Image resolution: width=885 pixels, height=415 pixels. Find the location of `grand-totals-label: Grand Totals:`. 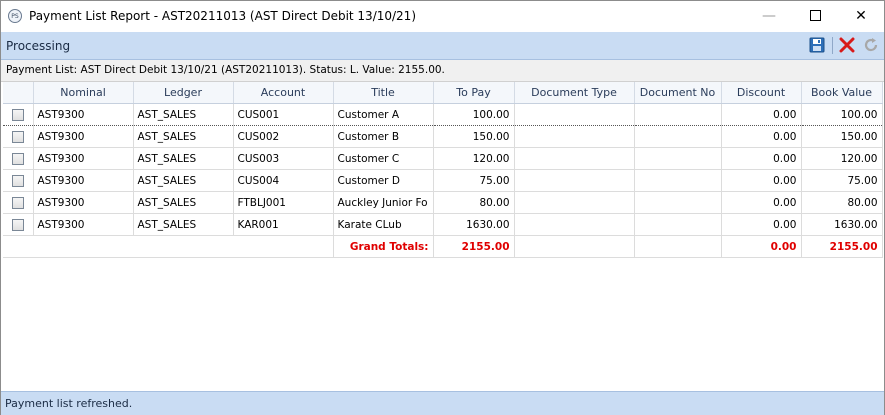

grand-totals-label: Grand Totals: is located at coordinates (383, 246).